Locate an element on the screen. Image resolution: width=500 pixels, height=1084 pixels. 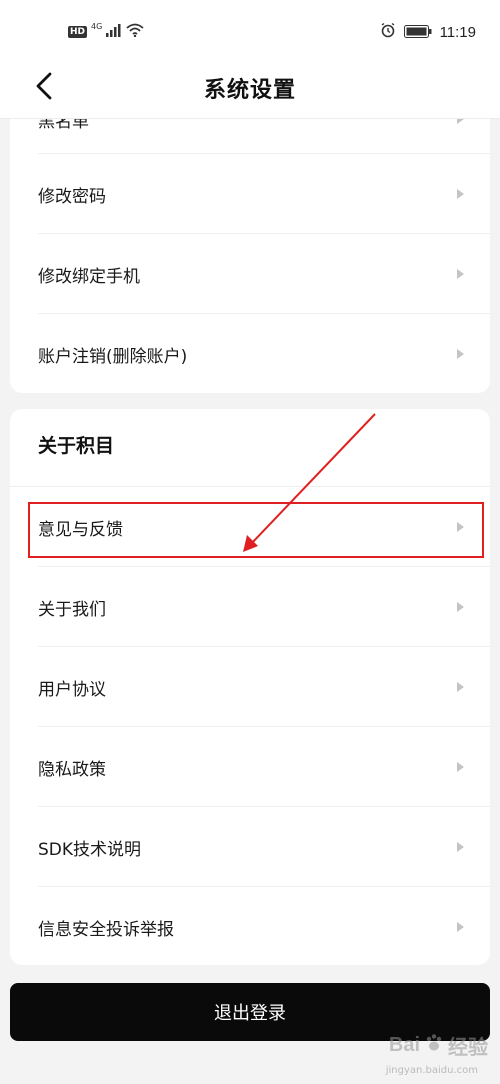
section-title: 关于积目 is located at coordinates (76, 446).